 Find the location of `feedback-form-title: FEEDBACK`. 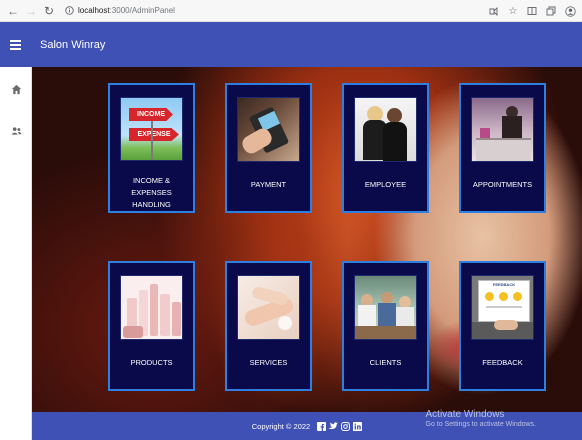

feedback-form-title: FEEDBACK is located at coordinates (504, 284).